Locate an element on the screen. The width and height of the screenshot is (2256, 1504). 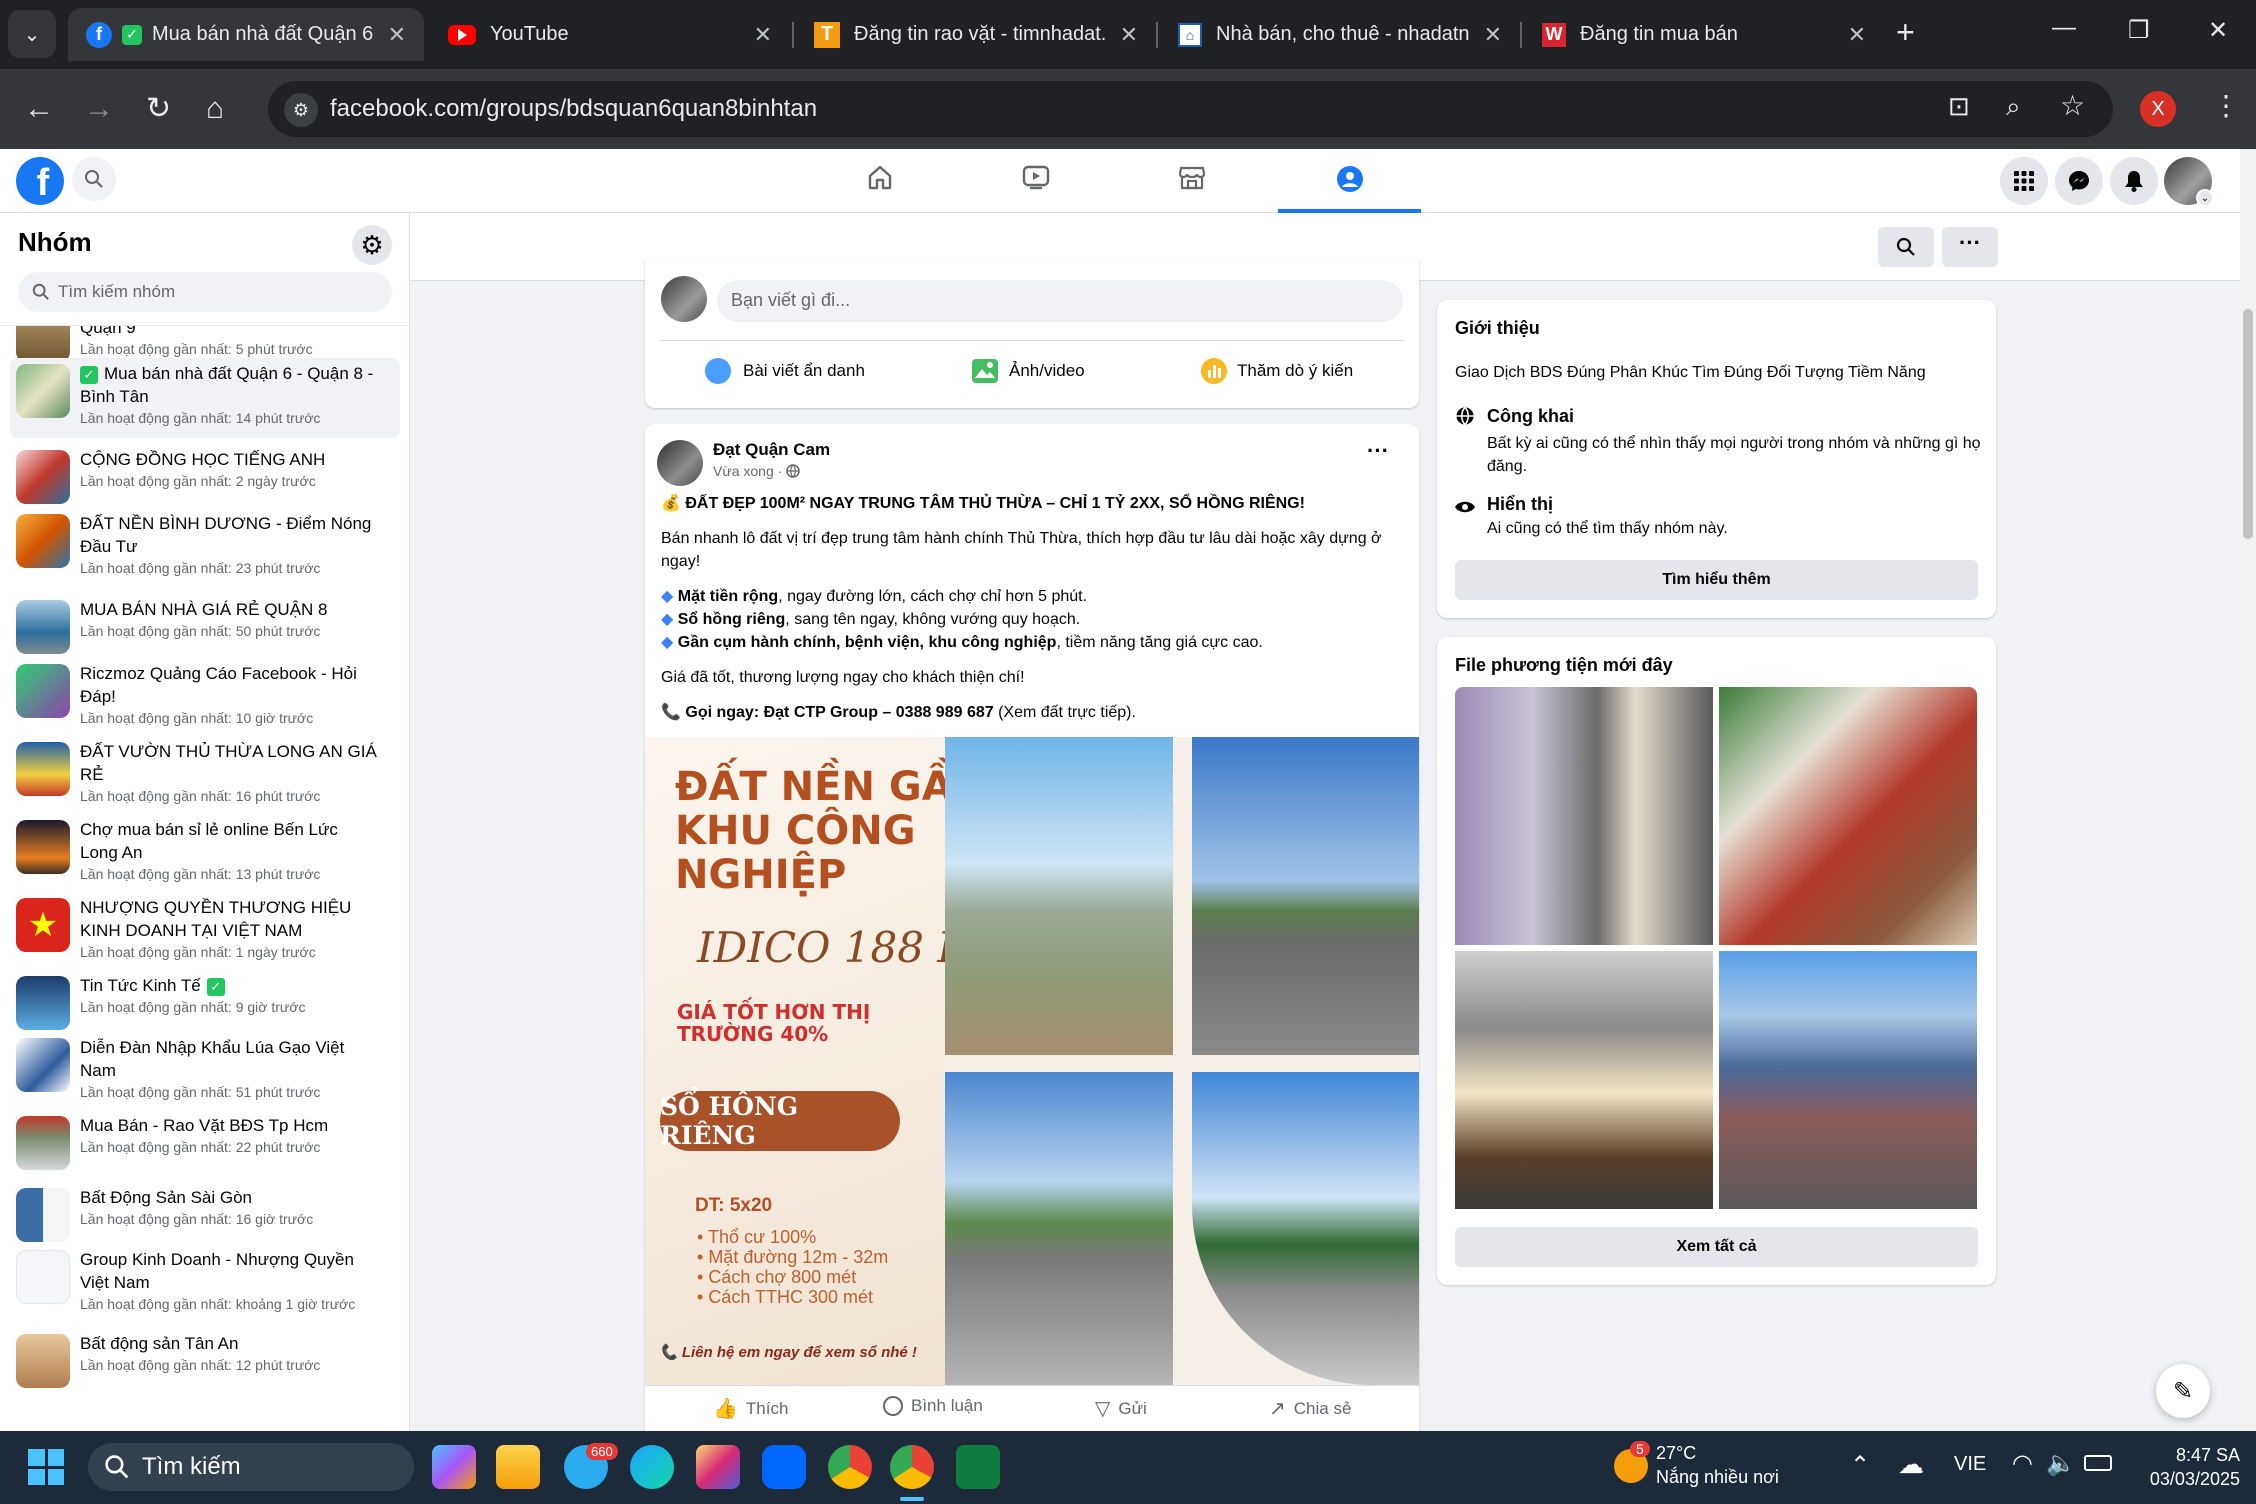
group-search-button is located at coordinates (1906, 247).